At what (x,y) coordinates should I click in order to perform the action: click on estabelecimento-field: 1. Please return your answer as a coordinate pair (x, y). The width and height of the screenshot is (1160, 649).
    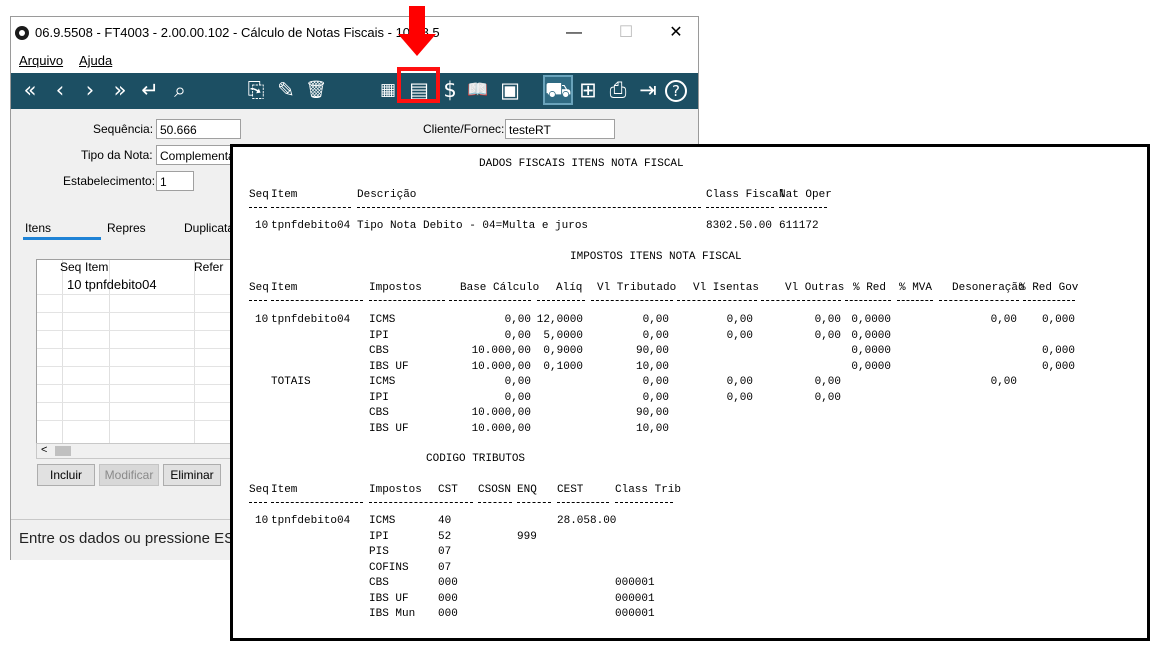
    Looking at the image, I should click on (175, 181).